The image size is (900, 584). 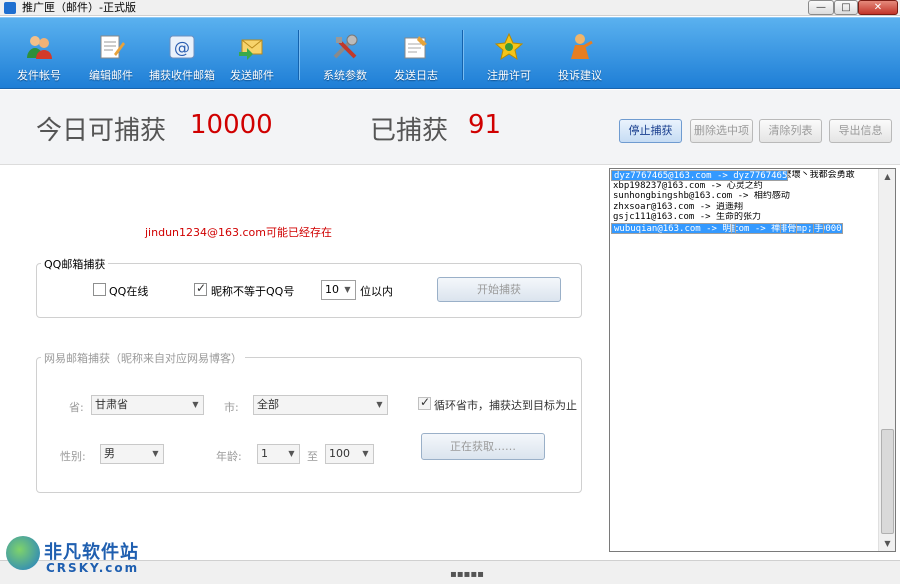 What do you see at coordinates (450, 8) in the screenshot?
I see `title-bar: 推广匣（邮件）-正式版 — □ ✕` at bounding box center [450, 8].